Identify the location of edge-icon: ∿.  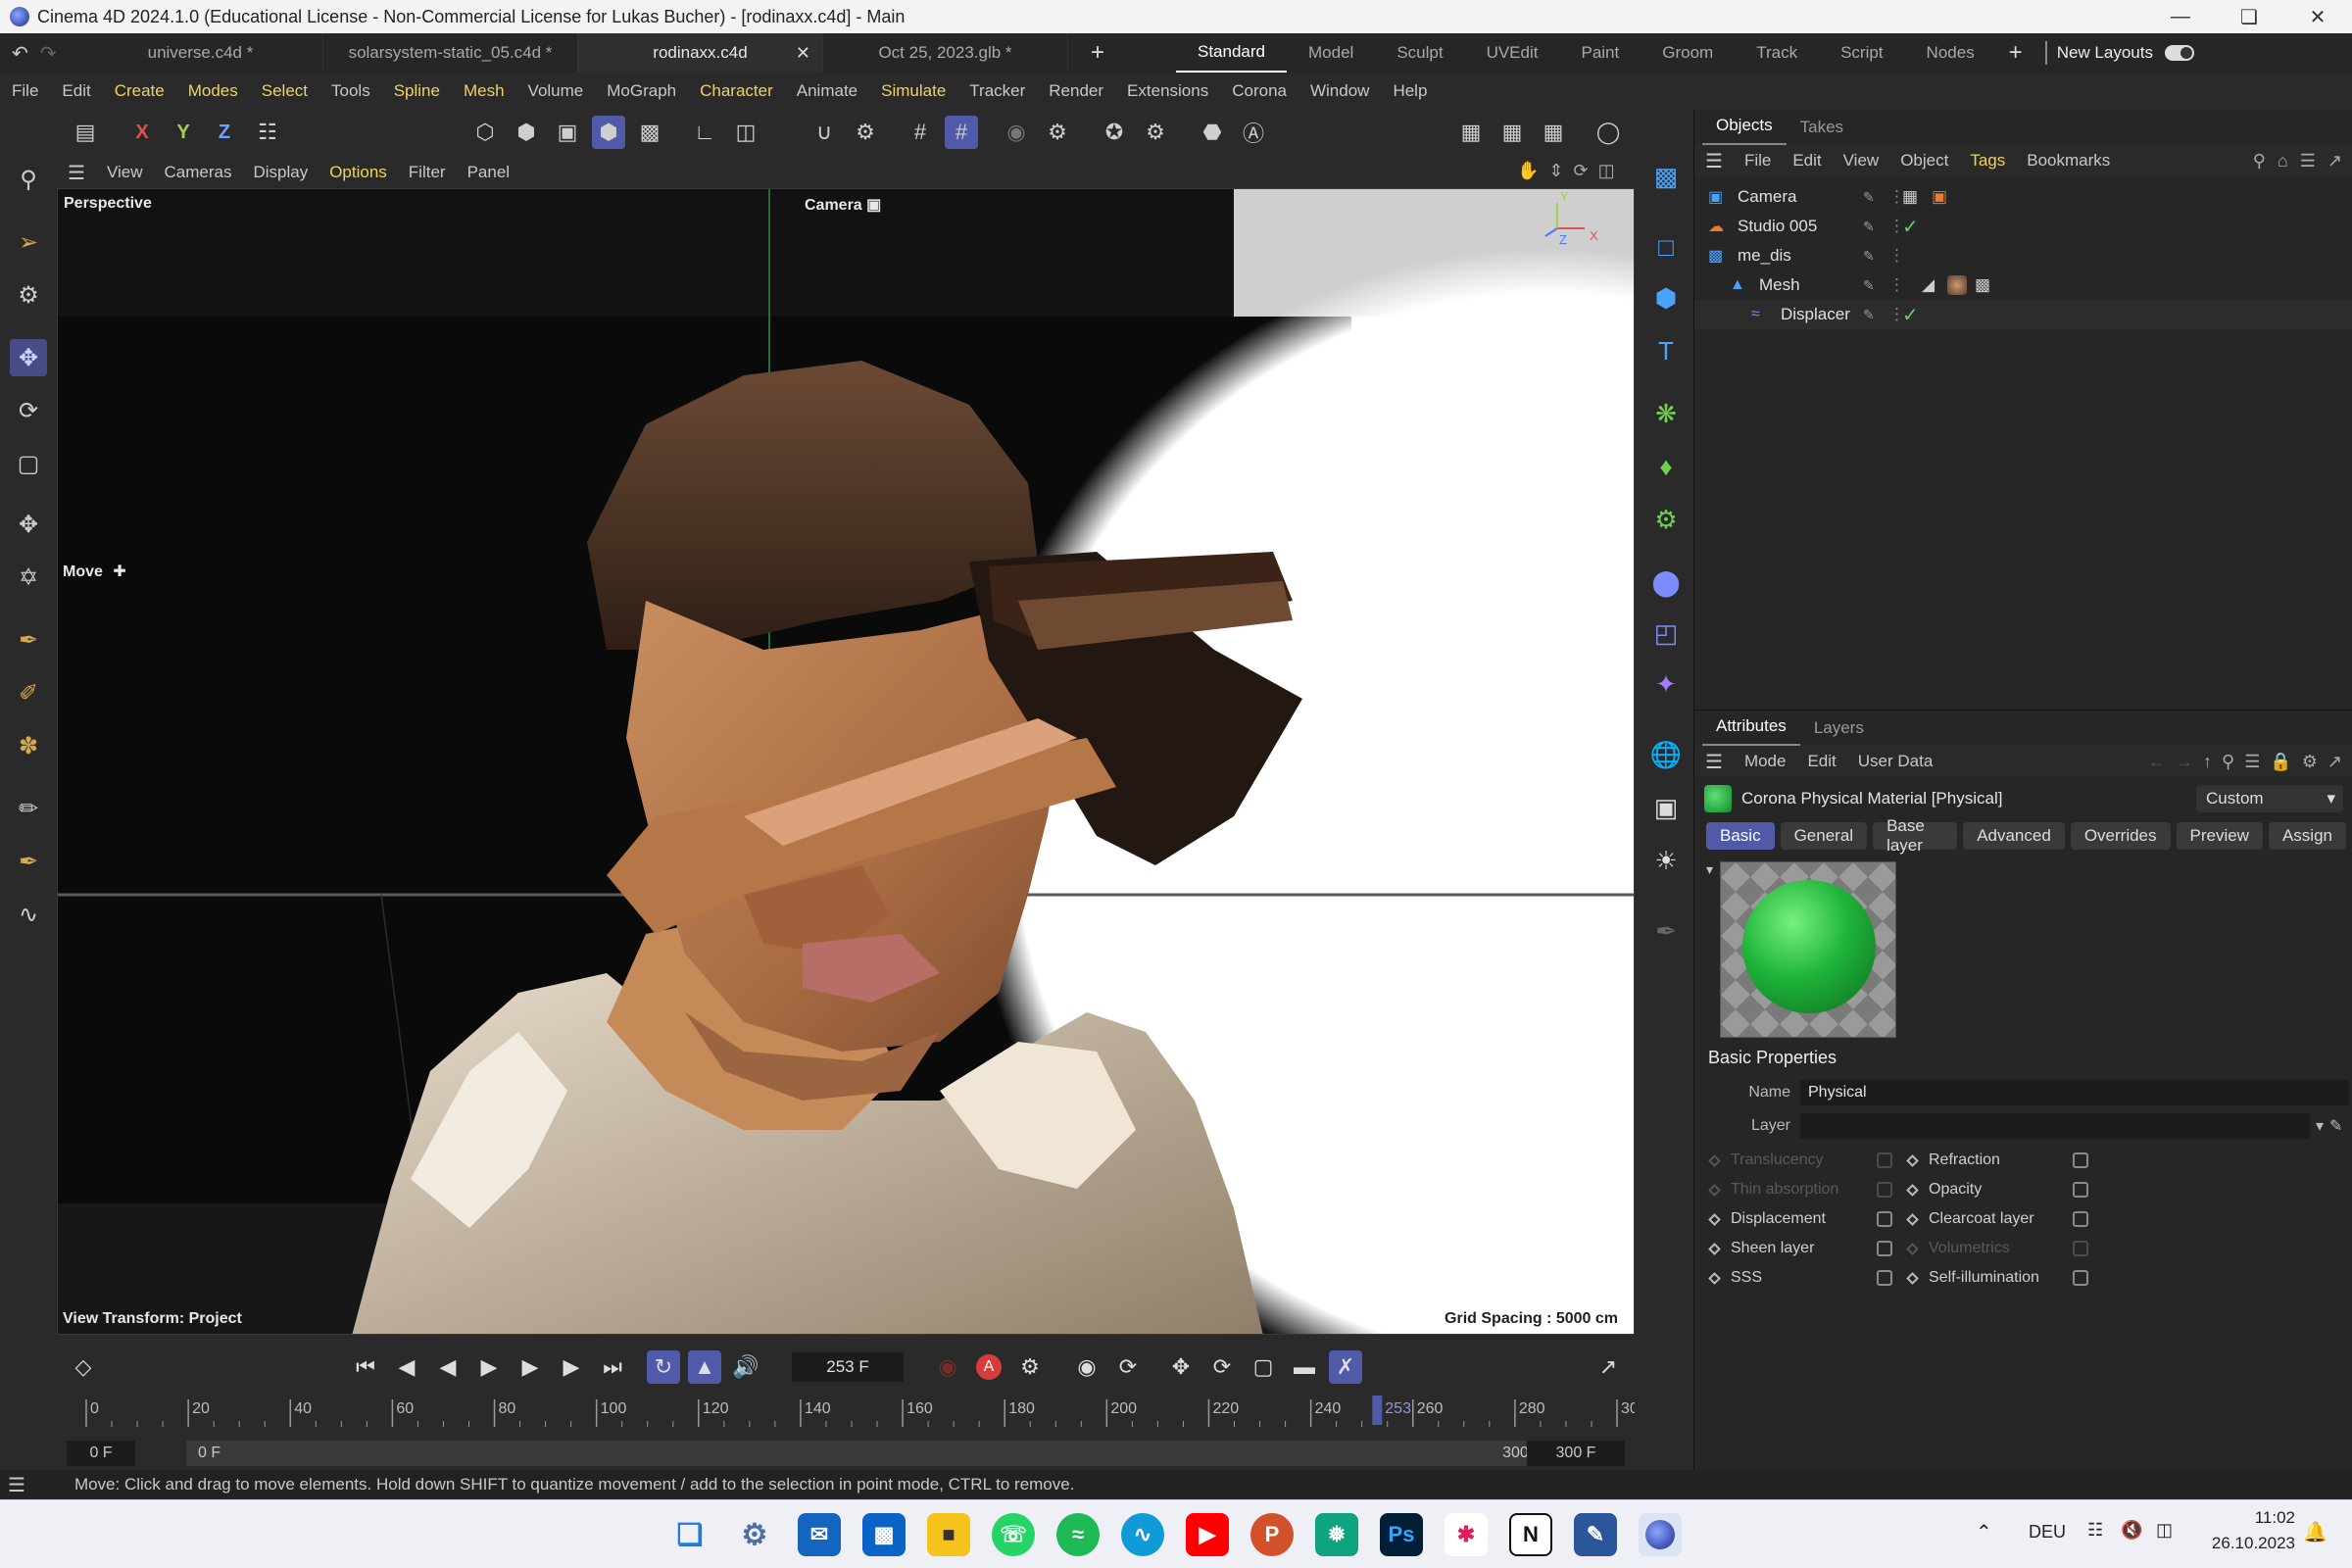
(1142, 1534).